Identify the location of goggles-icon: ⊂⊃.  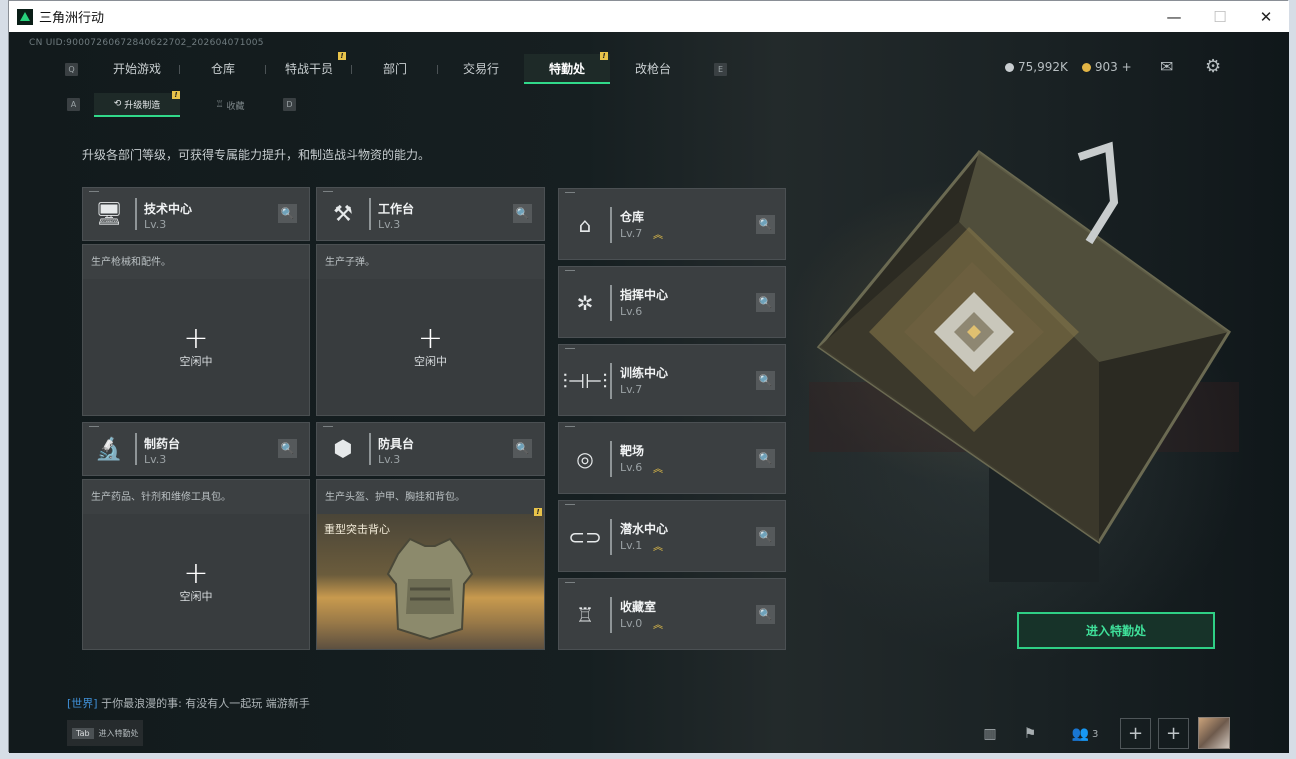
(585, 537).